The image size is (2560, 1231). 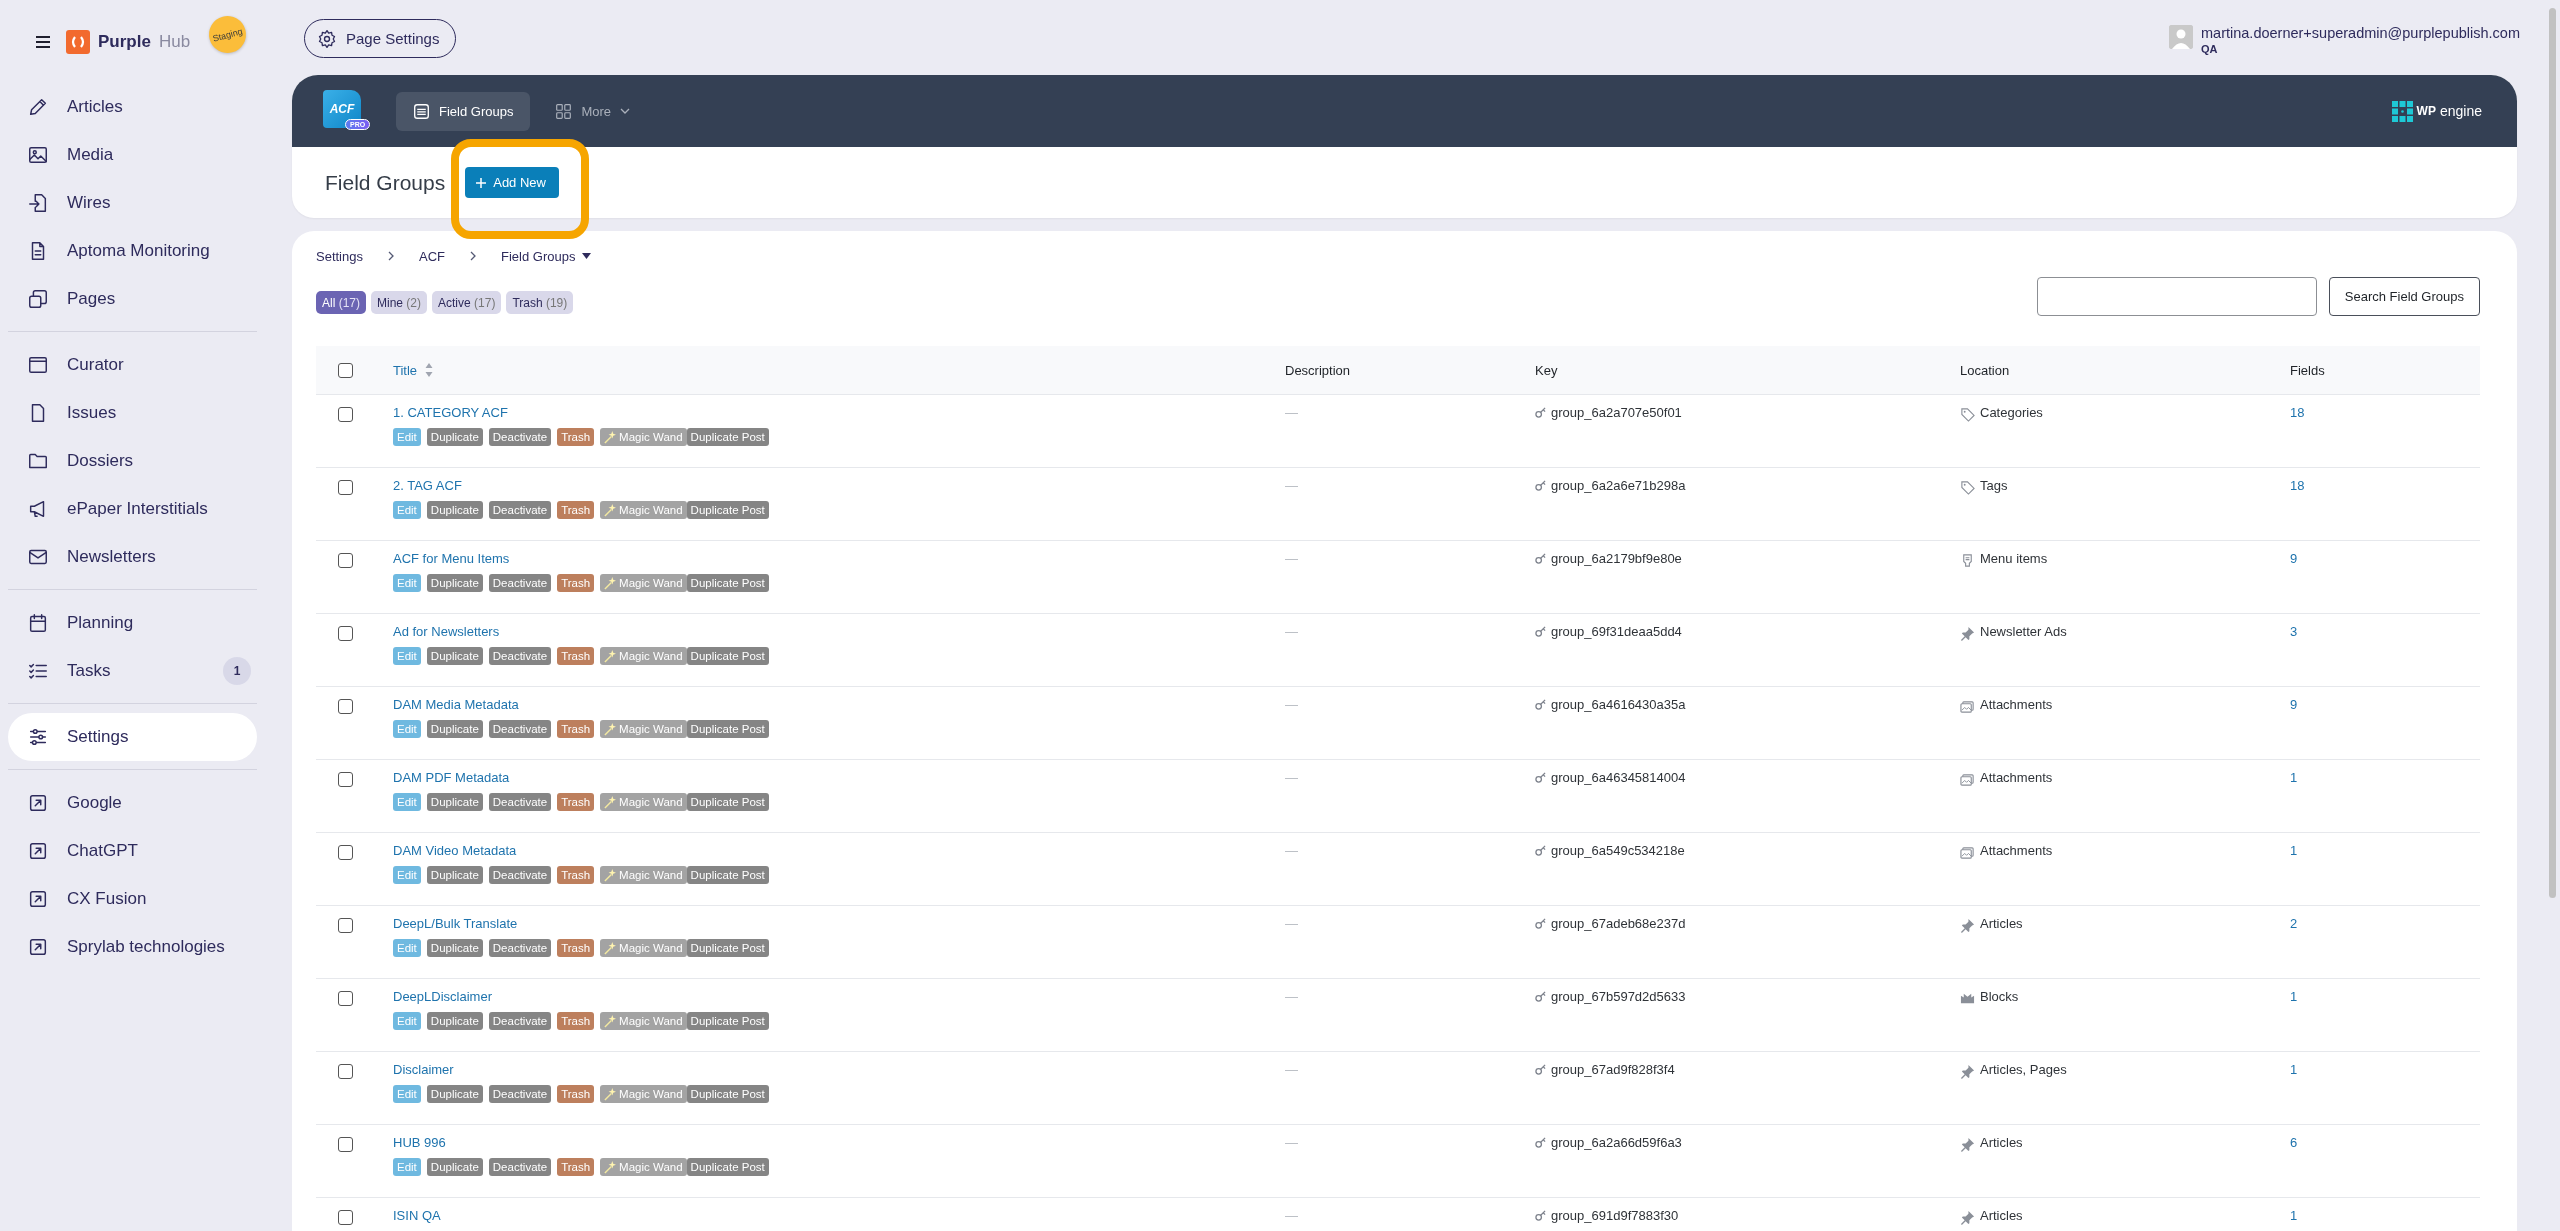 I want to click on nav-tab: More, so click(x=593, y=111).